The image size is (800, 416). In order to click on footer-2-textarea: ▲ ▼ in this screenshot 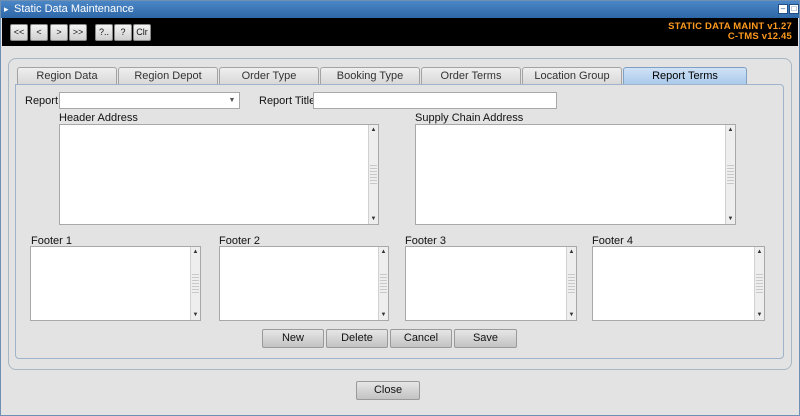, I will do `click(304, 283)`.